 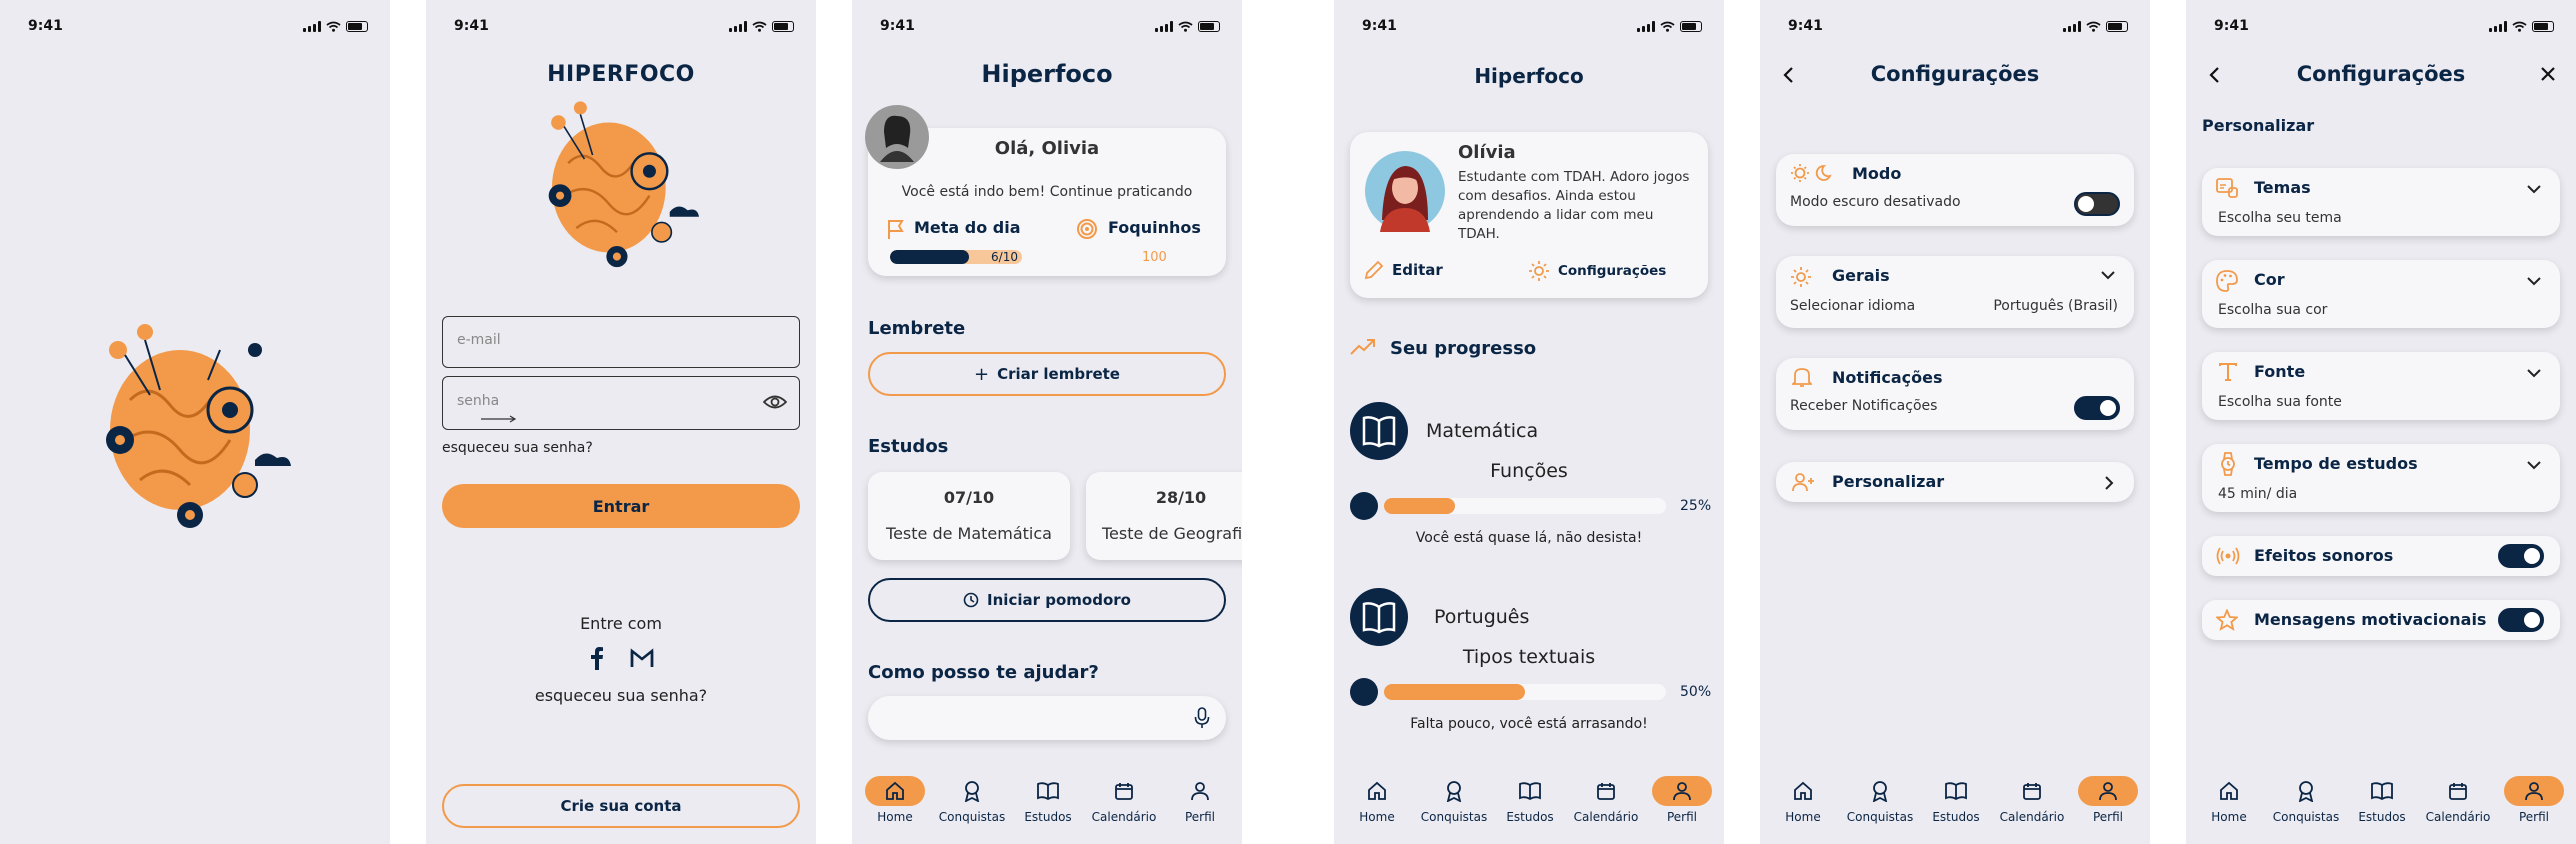 What do you see at coordinates (2055, 306) in the screenshot?
I see `language-value: Português (Brasil)` at bounding box center [2055, 306].